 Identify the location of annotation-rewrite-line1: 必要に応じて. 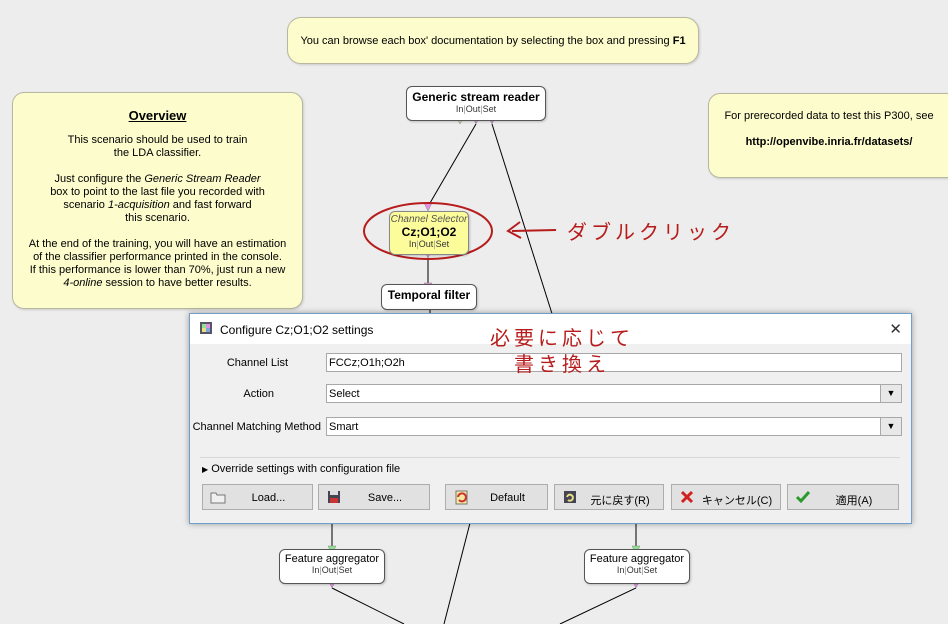
(562, 338).